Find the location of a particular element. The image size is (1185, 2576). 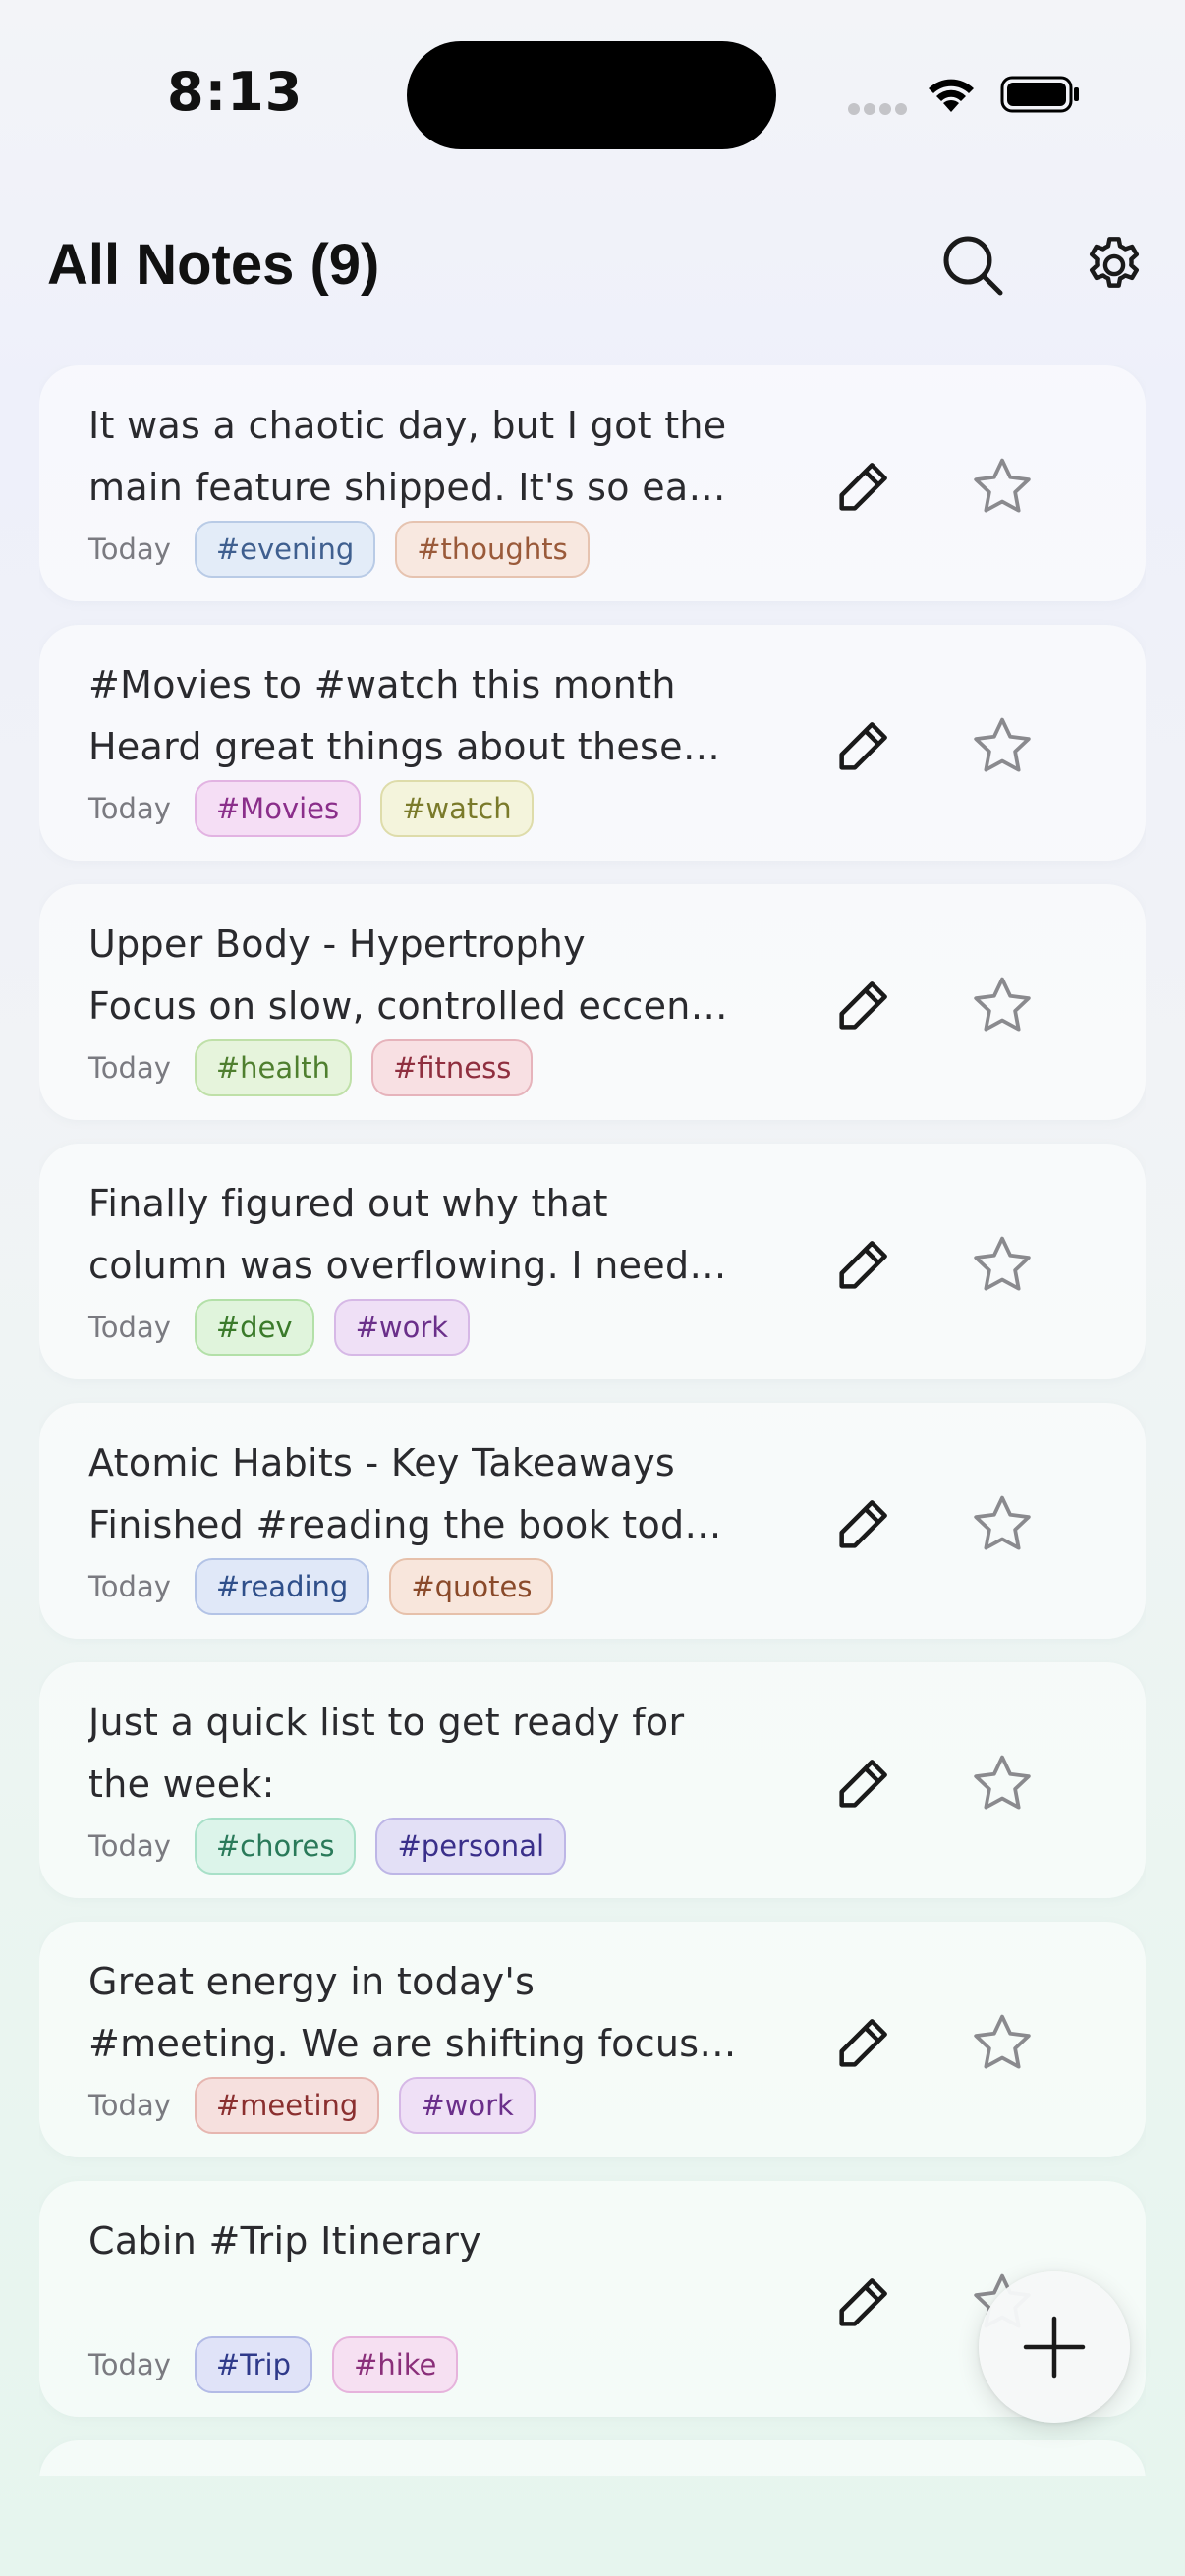

tag-chip: #hike is located at coordinates (396, 2364).